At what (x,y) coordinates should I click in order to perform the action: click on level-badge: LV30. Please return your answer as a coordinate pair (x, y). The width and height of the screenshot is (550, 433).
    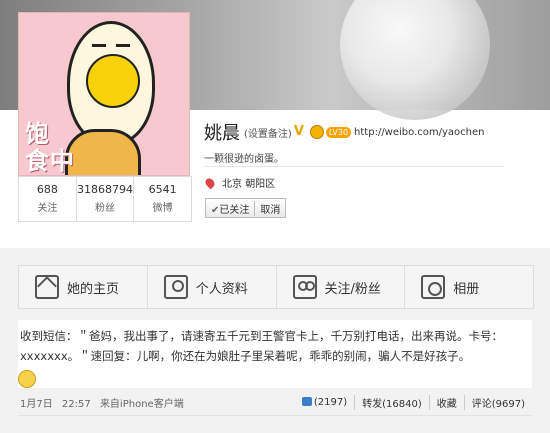
    Looking at the image, I should click on (338, 132).